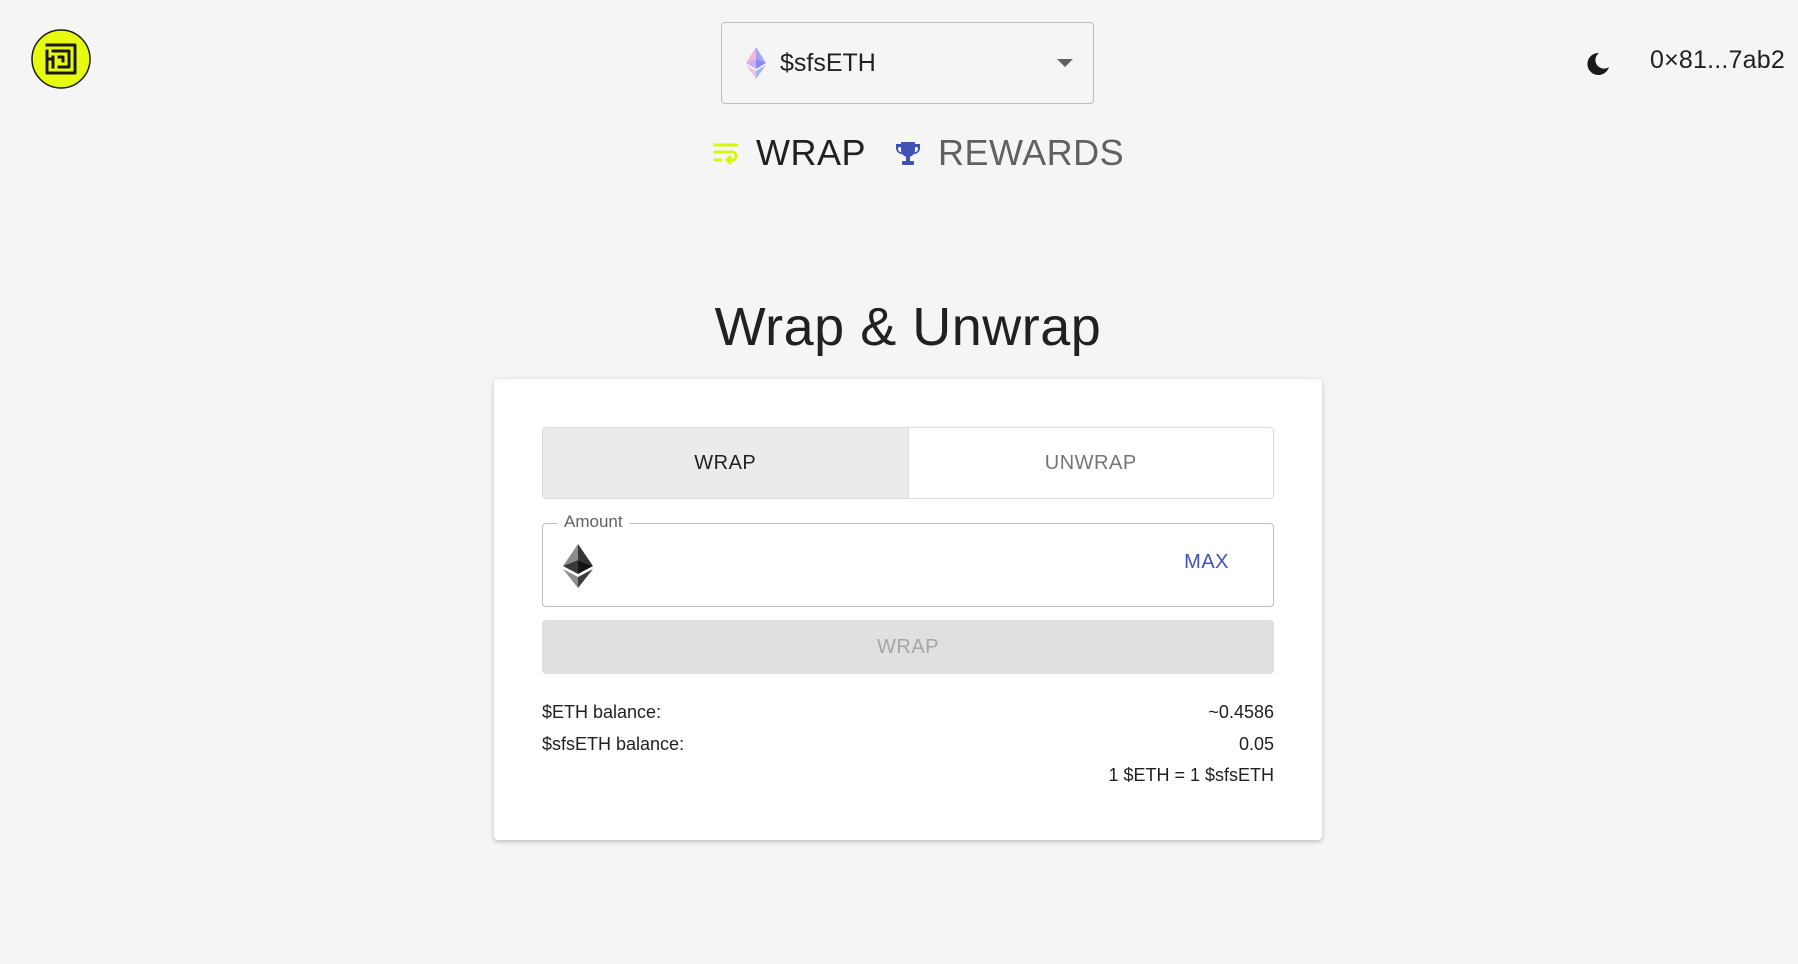 Image resolution: width=1798 pixels, height=964 pixels. Describe the element at coordinates (1206, 562) in the screenshot. I see `max-button: MAX` at that location.